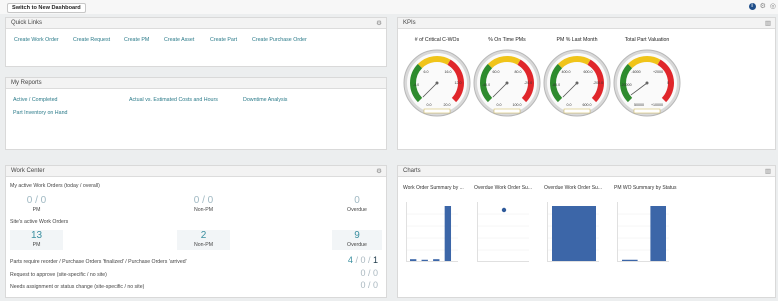 The width and height of the screenshot is (778, 301). Describe the element at coordinates (26, 83) in the screenshot. I see `panel-title: My Reports` at that location.